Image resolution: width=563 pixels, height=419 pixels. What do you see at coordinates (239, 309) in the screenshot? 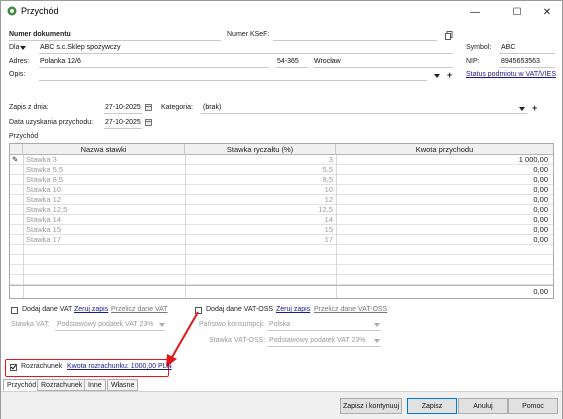
I see `add-vat-oss-label: Dodaj dane VAT-OSS` at bounding box center [239, 309].